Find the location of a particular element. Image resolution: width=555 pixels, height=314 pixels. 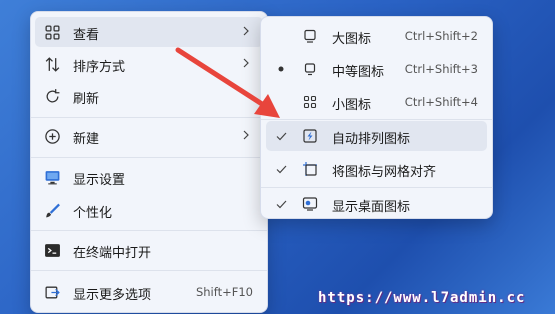

menu-item-open-in-terminal: 在终端中打开 is located at coordinates (149, 250).